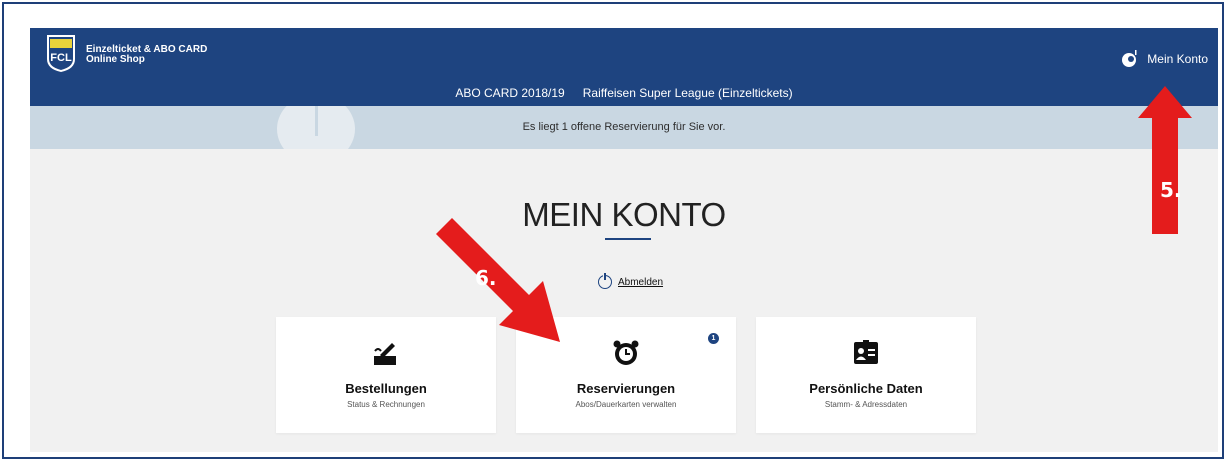  Describe the element at coordinates (1129, 58) in the screenshot. I see `user-account-icon` at that location.